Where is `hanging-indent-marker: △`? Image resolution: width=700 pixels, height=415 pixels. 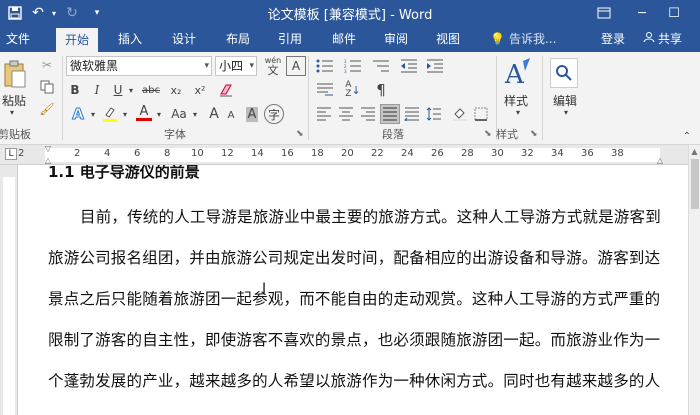 hanging-indent-marker: △ is located at coordinates (48, 160).